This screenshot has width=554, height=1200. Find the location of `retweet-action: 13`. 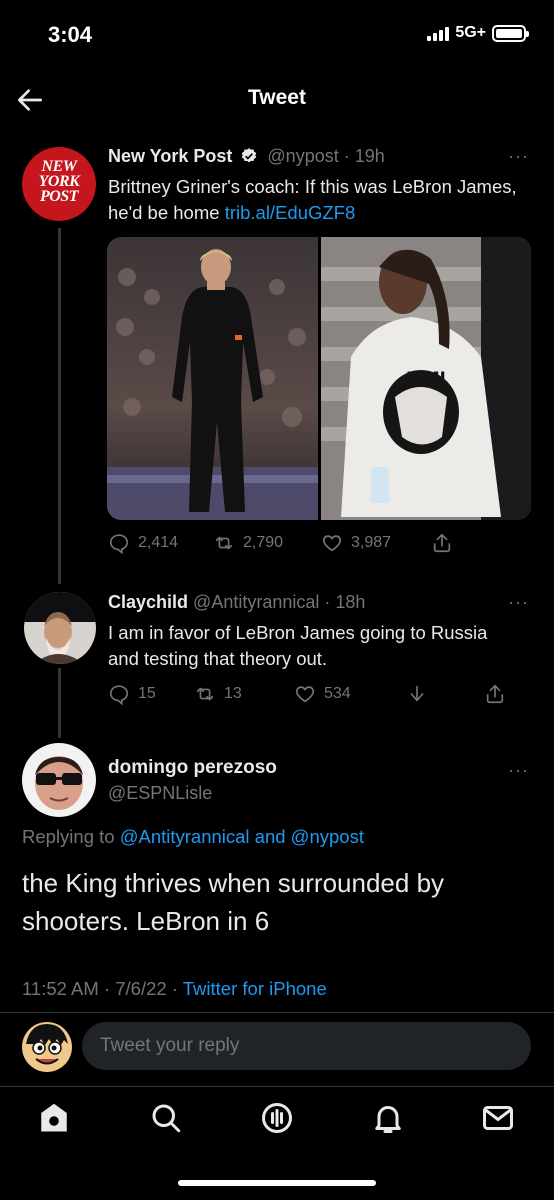

retweet-action: 13 is located at coordinates (244, 694).